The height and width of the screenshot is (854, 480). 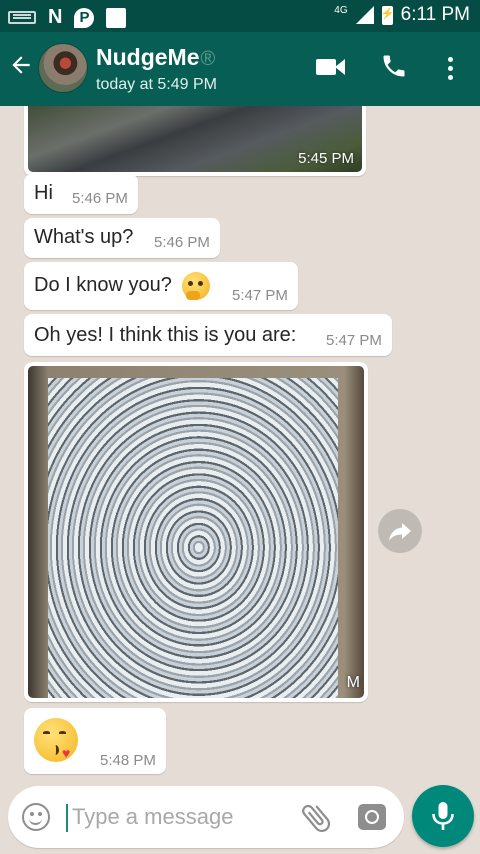 What do you see at coordinates (55, 750) in the screenshot?
I see `emoji-mouth` at bounding box center [55, 750].